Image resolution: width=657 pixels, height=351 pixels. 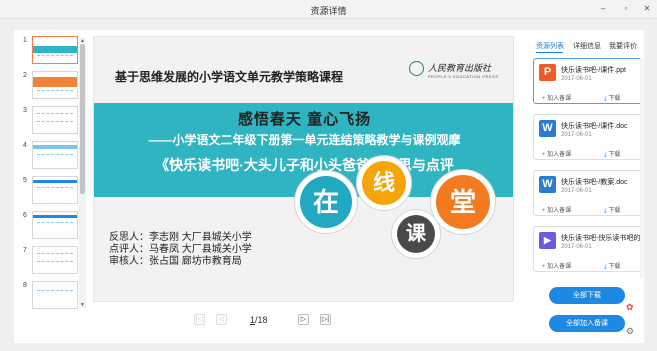 I want to click on tab-details: 详细信息, so click(x=587, y=46).